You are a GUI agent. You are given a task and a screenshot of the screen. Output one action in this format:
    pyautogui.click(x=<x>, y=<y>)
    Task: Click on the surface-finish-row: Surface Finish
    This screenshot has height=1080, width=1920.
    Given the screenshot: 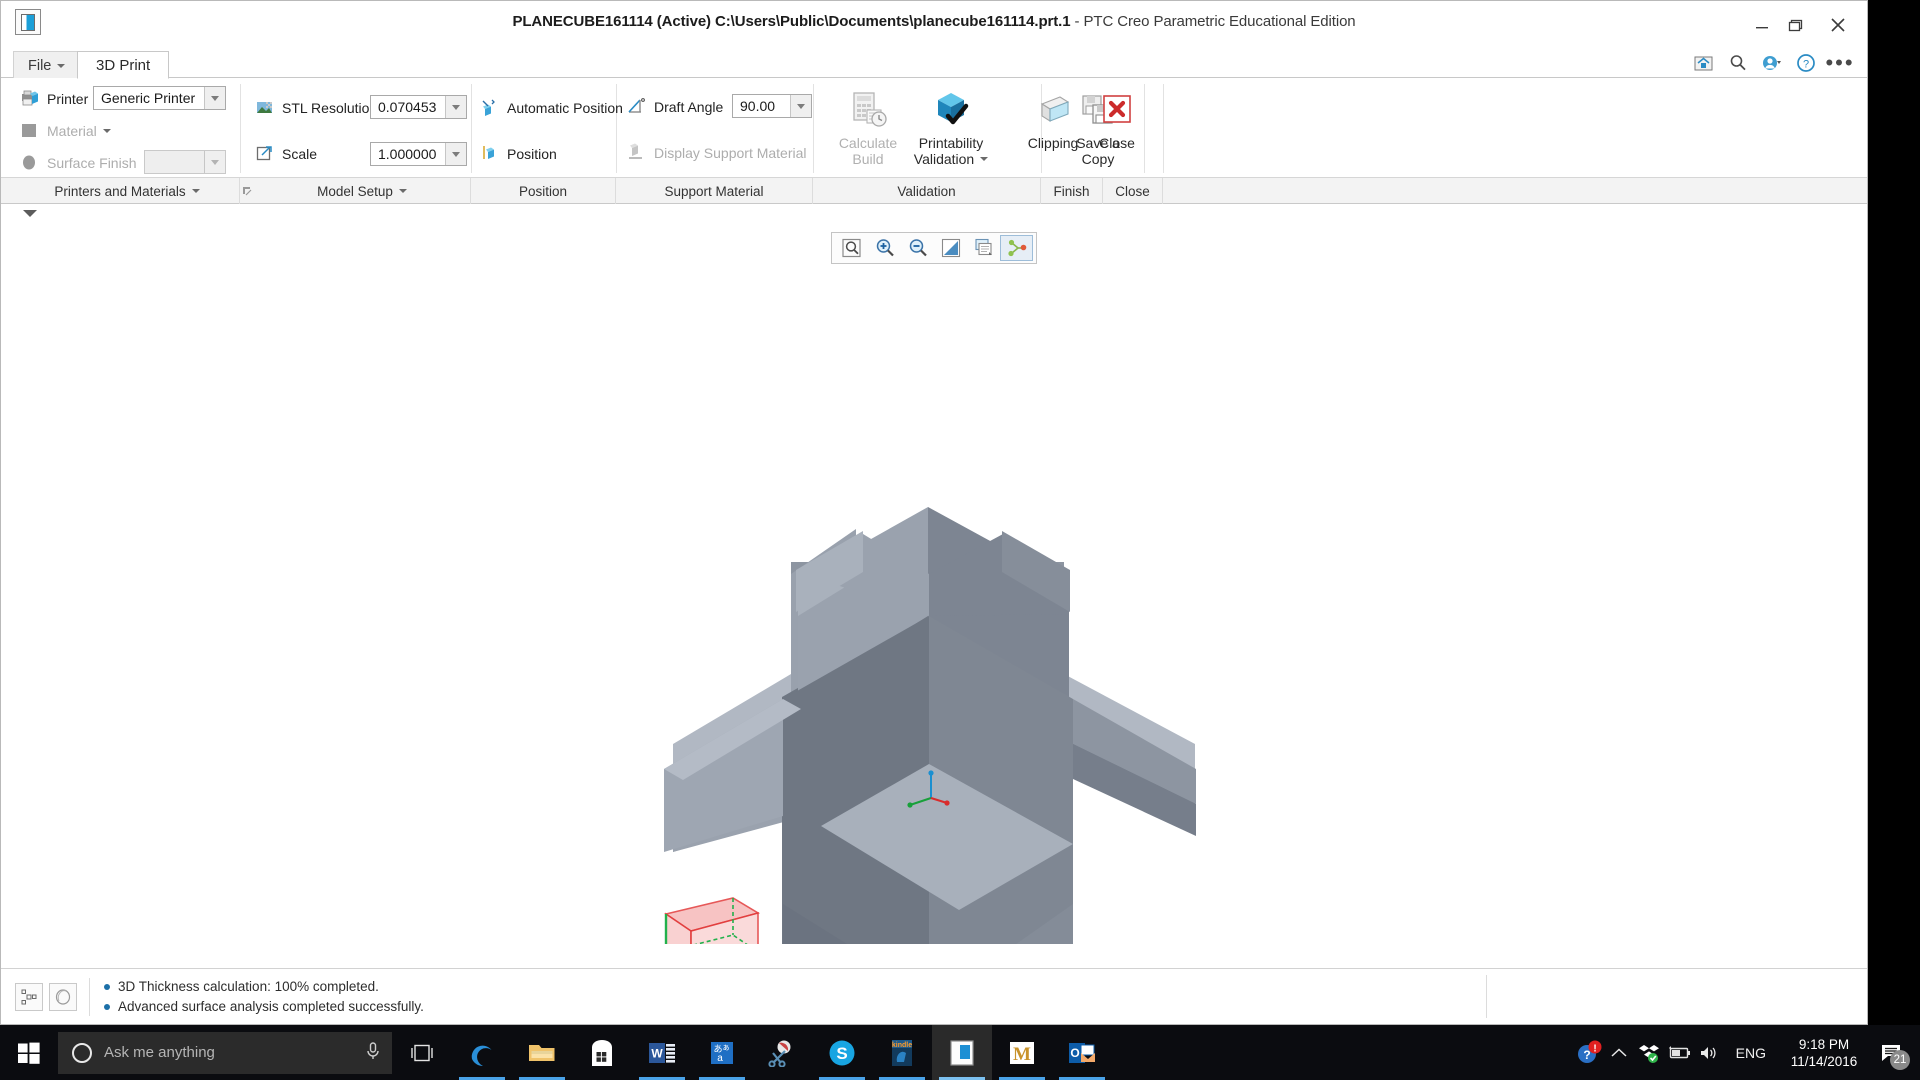 What is the action you would take?
    pyautogui.click(x=77, y=162)
    